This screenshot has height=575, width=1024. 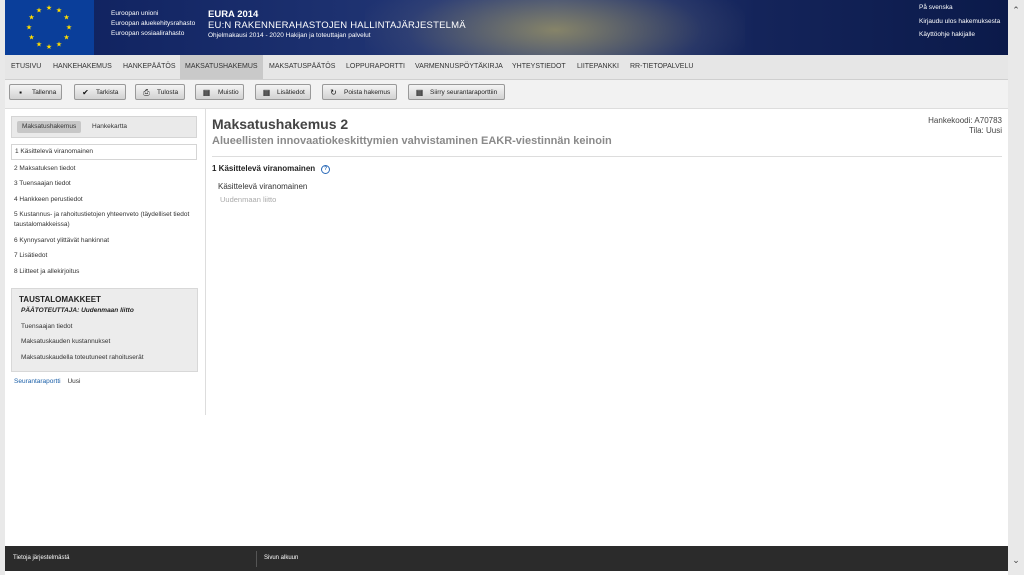 What do you see at coordinates (506, 558) in the screenshot?
I see `site-footer: Tietoja järjestelmästä Sivun alkuun` at bounding box center [506, 558].